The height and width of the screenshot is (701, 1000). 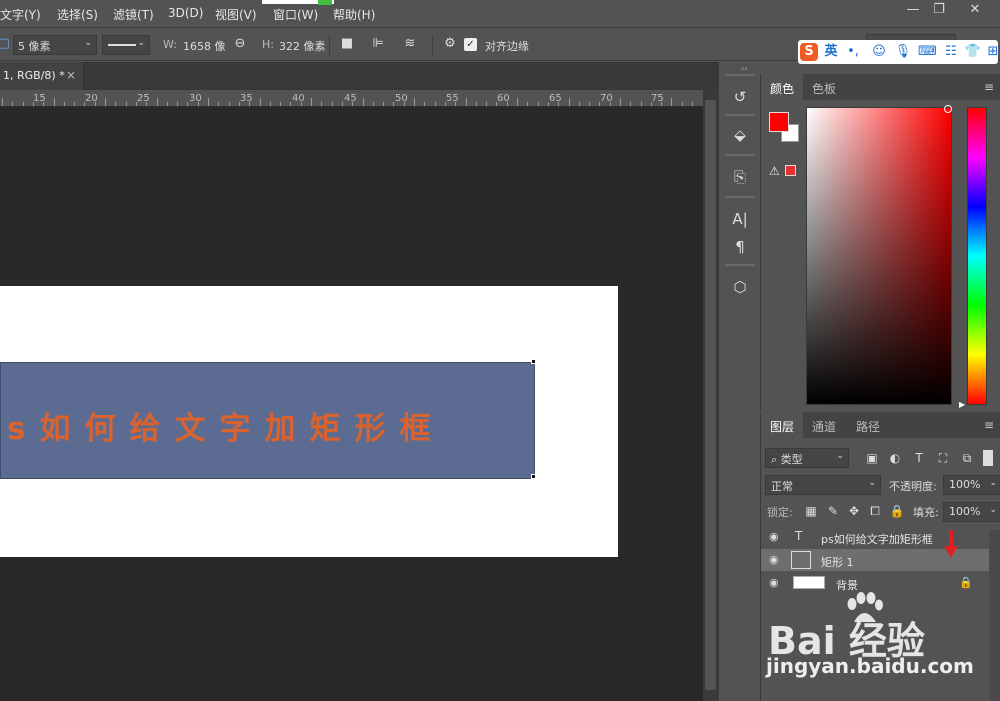 What do you see at coordinates (824, 87) in the screenshot?
I see `tab-swatches: 色板` at bounding box center [824, 87].